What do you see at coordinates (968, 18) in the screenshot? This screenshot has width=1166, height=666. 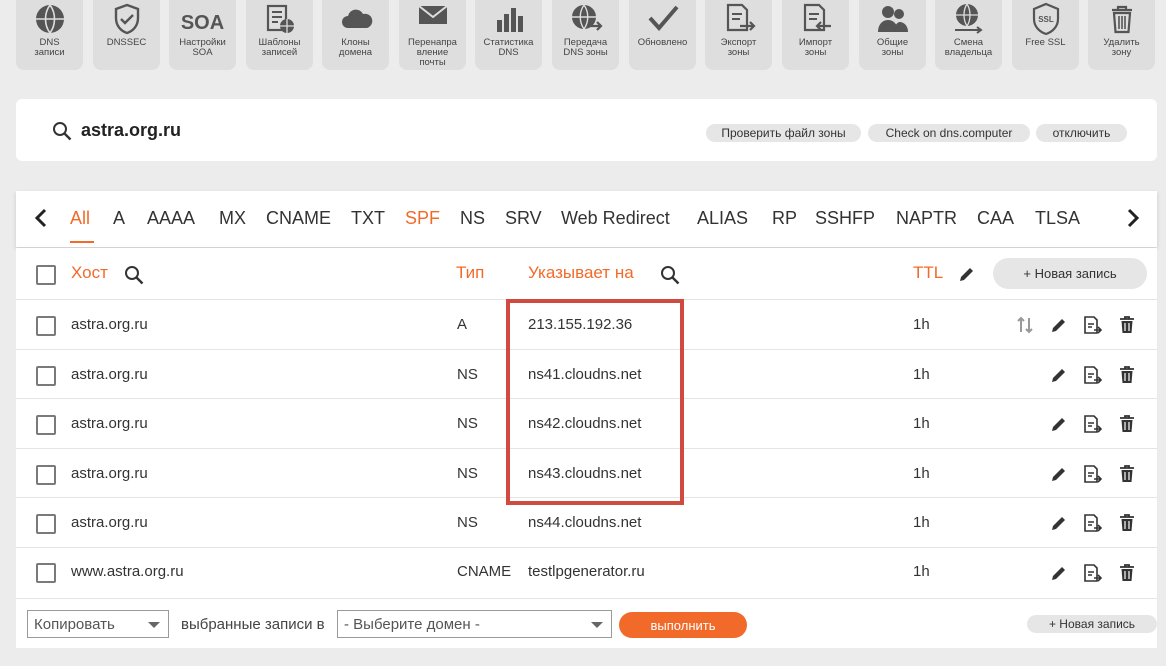 I see `owner-change-icon` at bounding box center [968, 18].